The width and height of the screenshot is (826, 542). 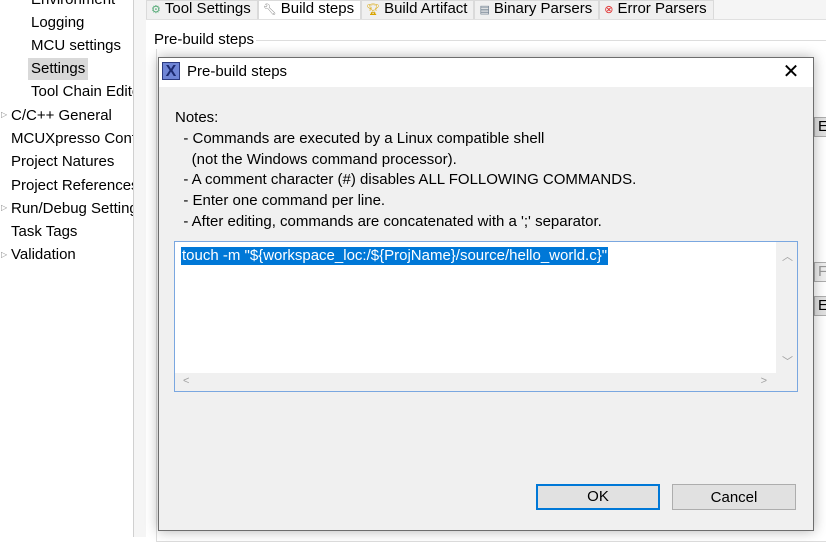 I want to click on trophy-icon: 🏆︎, so click(x=373, y=10).